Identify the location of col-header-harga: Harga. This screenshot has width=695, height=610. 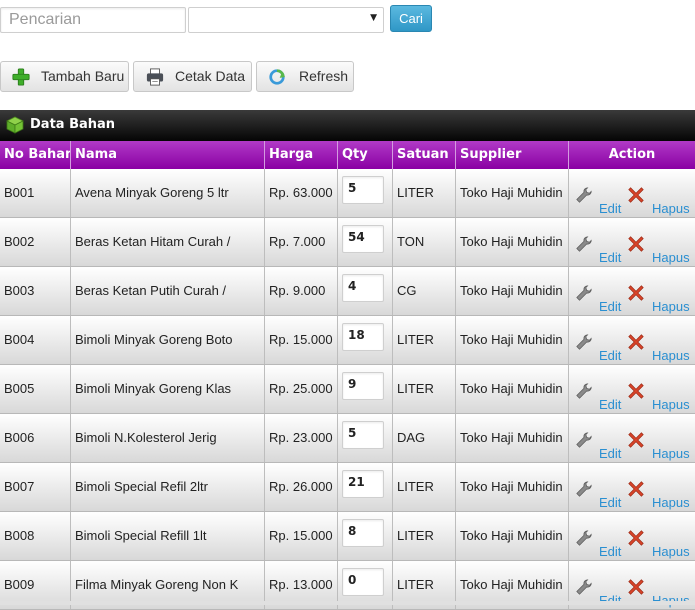
(301, 155).